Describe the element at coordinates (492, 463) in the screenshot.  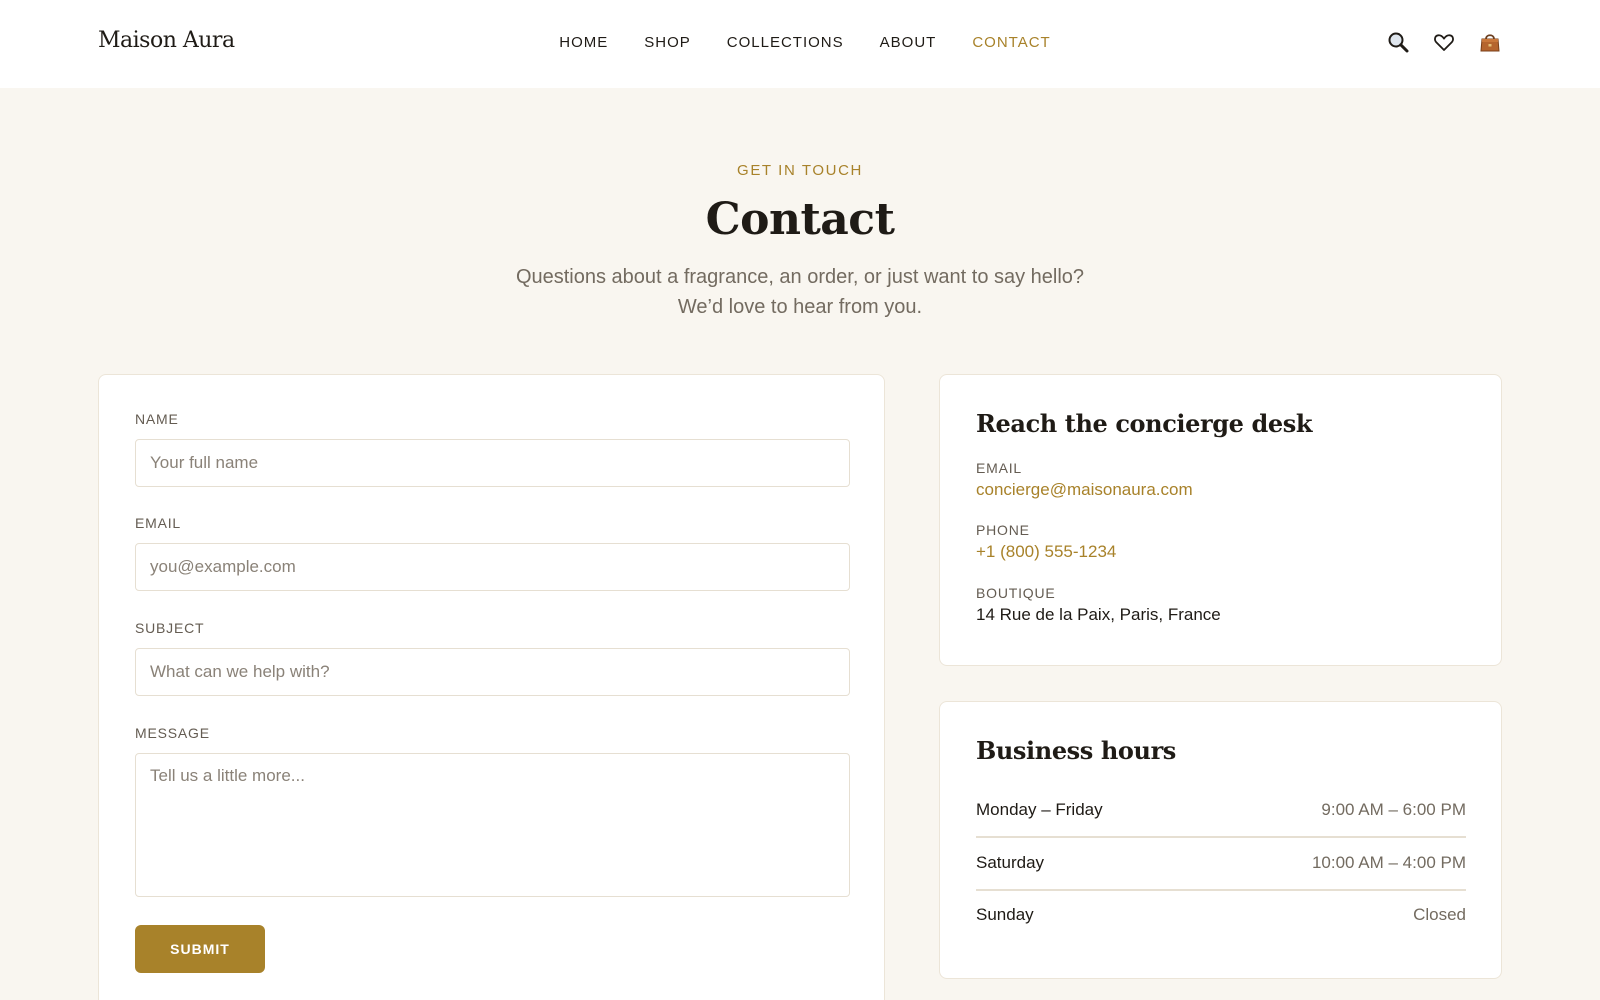
I see `name-input` at that location.